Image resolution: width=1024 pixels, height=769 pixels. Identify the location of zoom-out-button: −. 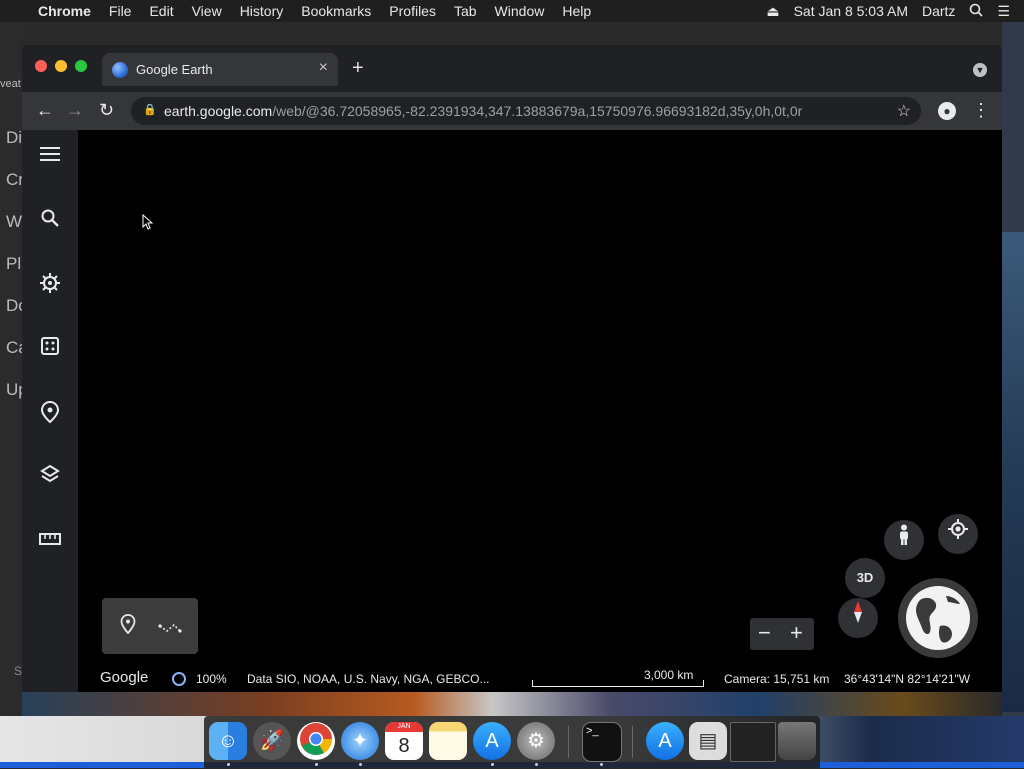
(764, 633).